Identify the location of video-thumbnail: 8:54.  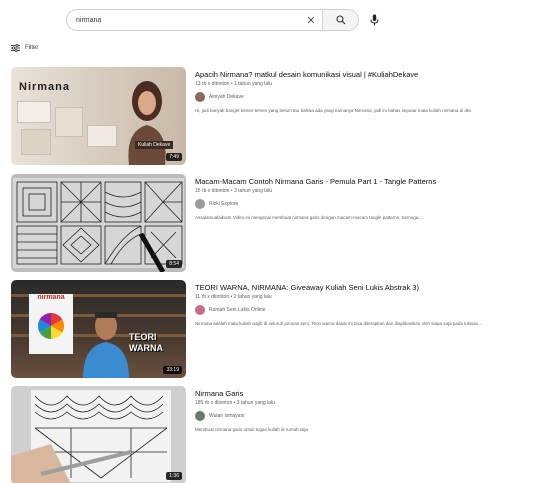
(98, 223).